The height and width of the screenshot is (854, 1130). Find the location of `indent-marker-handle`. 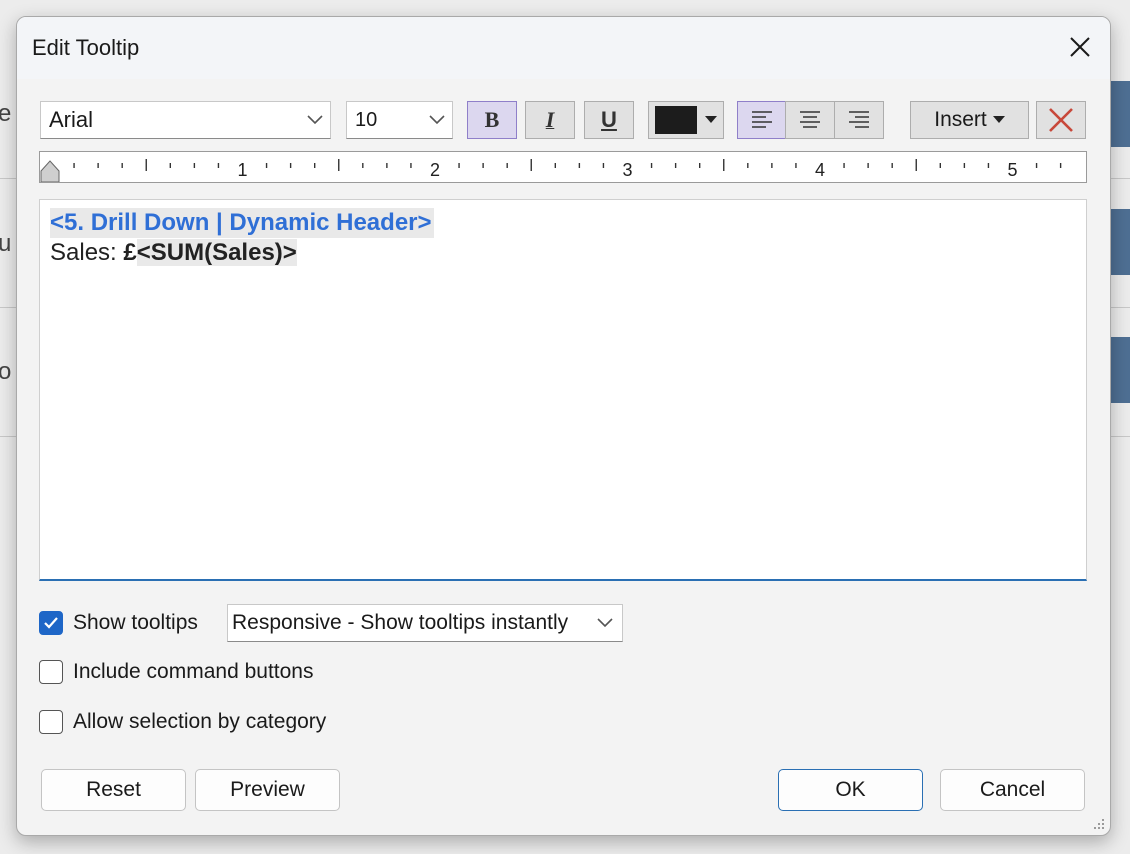

indent-marker-handle is located at coordinates (50, 171).